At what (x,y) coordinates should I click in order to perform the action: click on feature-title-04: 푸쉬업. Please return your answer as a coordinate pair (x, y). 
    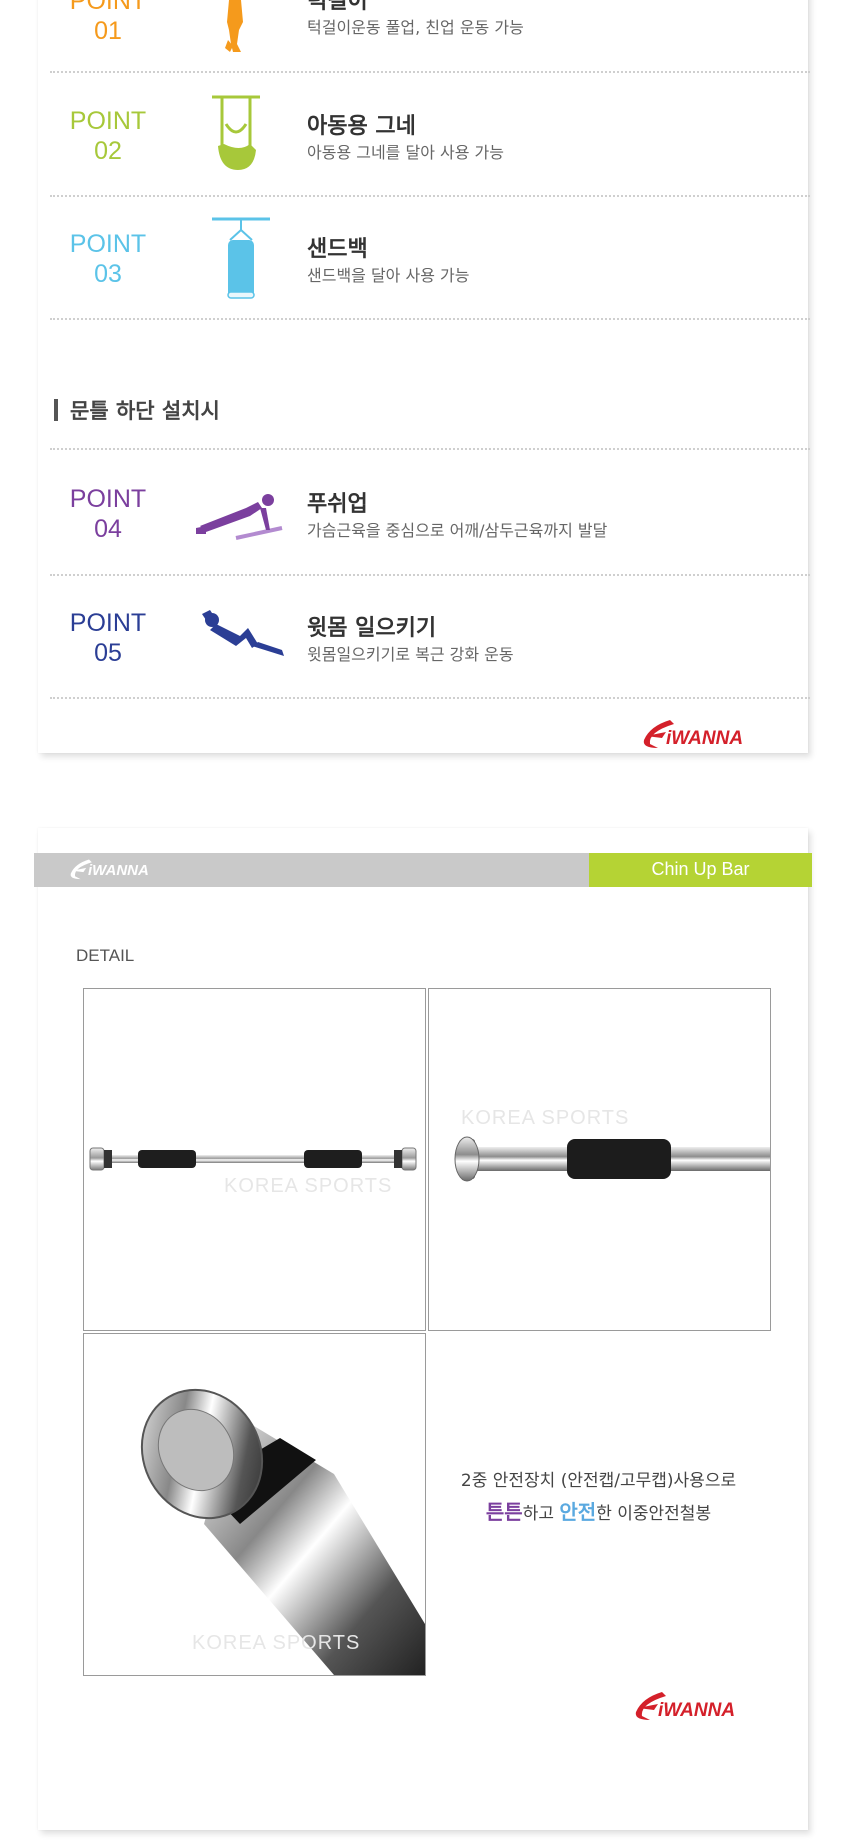
    Looking at the image, I should click on (337, 504).